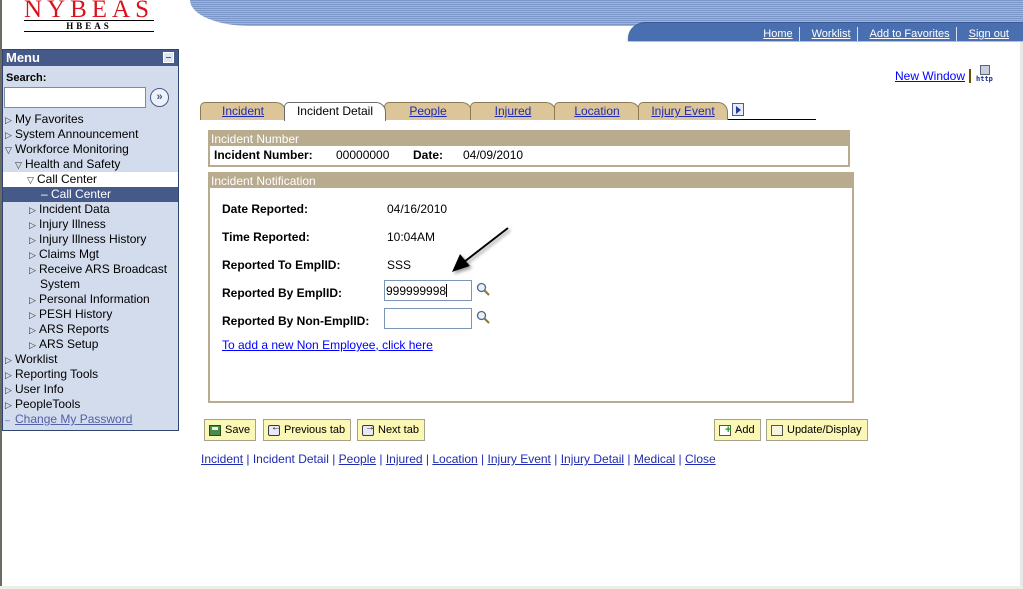 Image resolution: width=1023 pixels, height=589 pixels. I want to click on bottom-link-incident-detail-current: Incident Detail, so click(290, 459).